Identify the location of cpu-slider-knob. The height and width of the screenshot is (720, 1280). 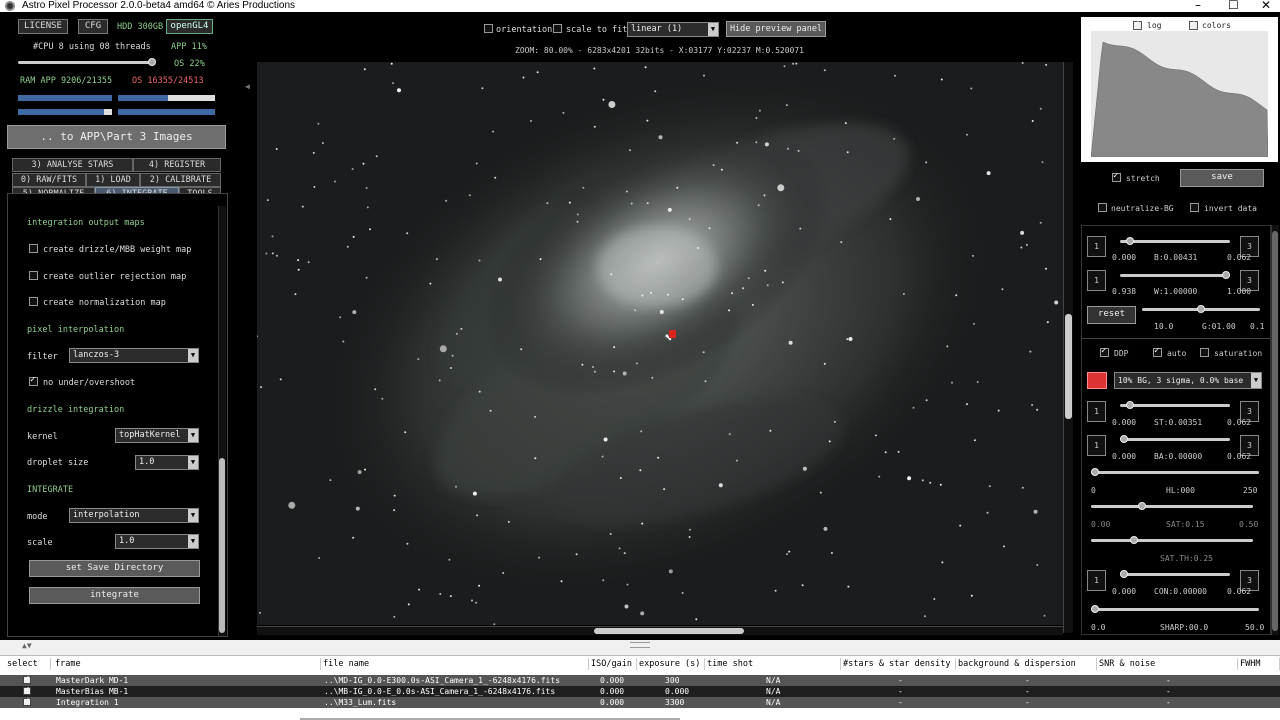
(152, 62).